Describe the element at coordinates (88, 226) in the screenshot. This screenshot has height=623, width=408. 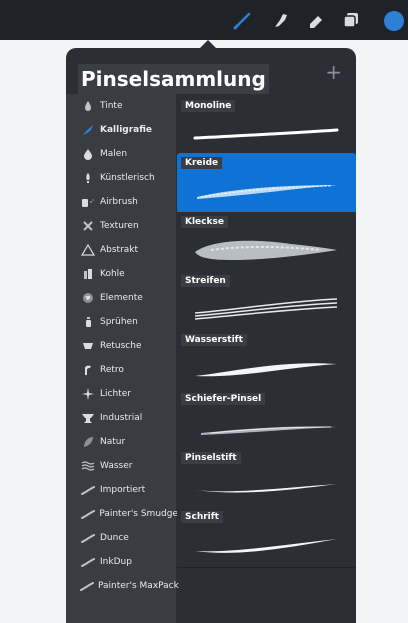
I see `texture-icon` at that location.